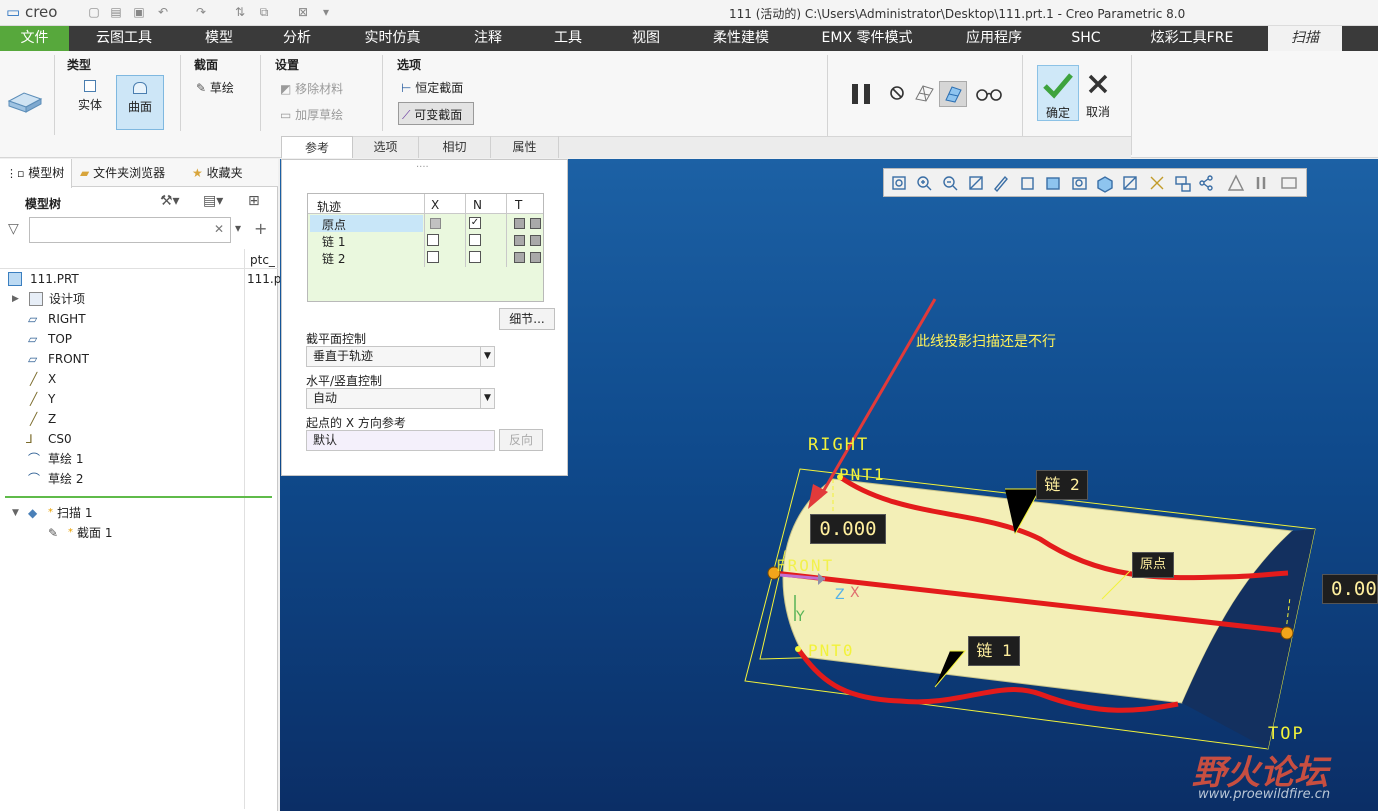 The image size is (1378, 811). Describe the element at coordinates (260, 228) in the screenshot. I see `add-column-icon: +` at that location.